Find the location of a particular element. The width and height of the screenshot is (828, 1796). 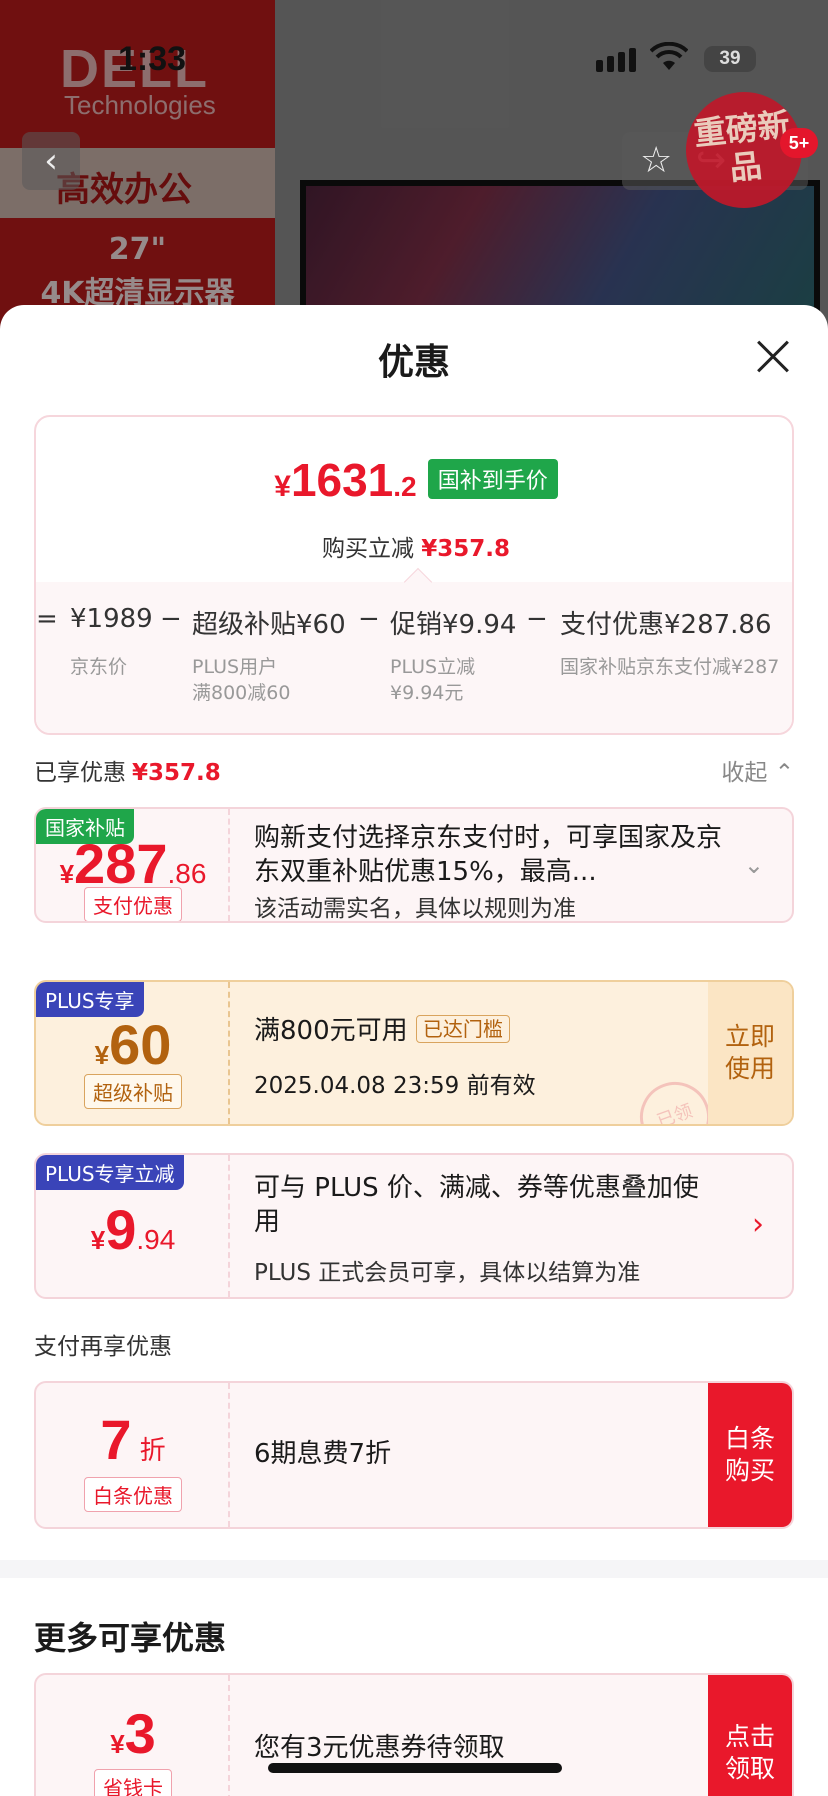

formula-desc: PLUS立减 is located at coordinates (433, 667).